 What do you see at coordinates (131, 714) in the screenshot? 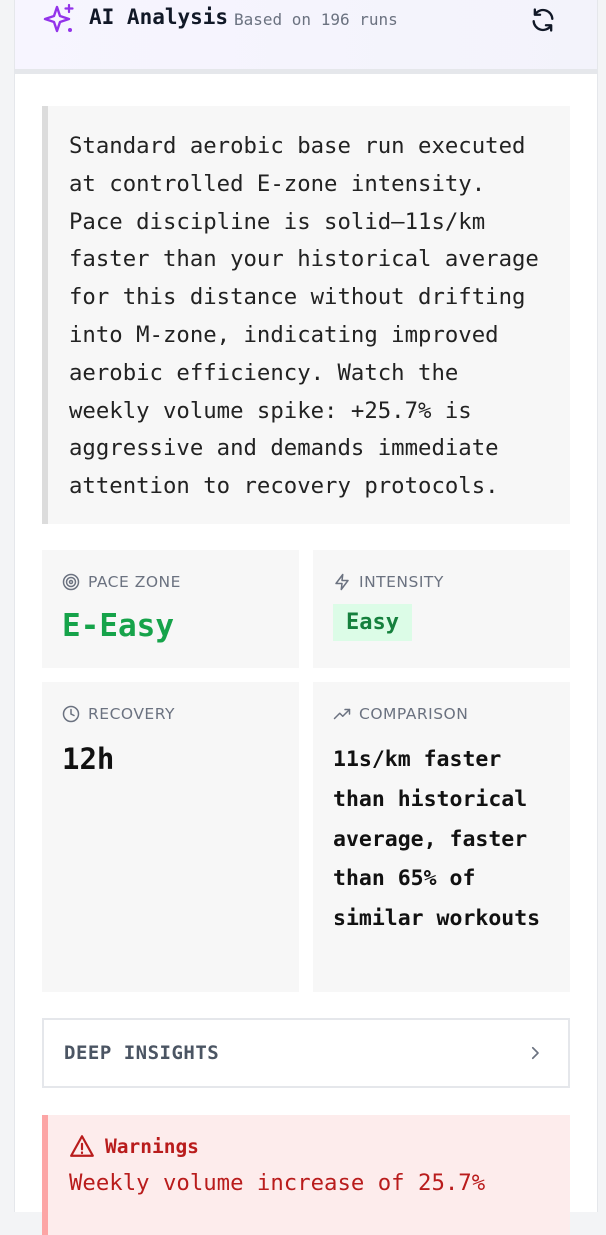
I see `recovery-label: RECOVERY` at bounding box center [131, 714].